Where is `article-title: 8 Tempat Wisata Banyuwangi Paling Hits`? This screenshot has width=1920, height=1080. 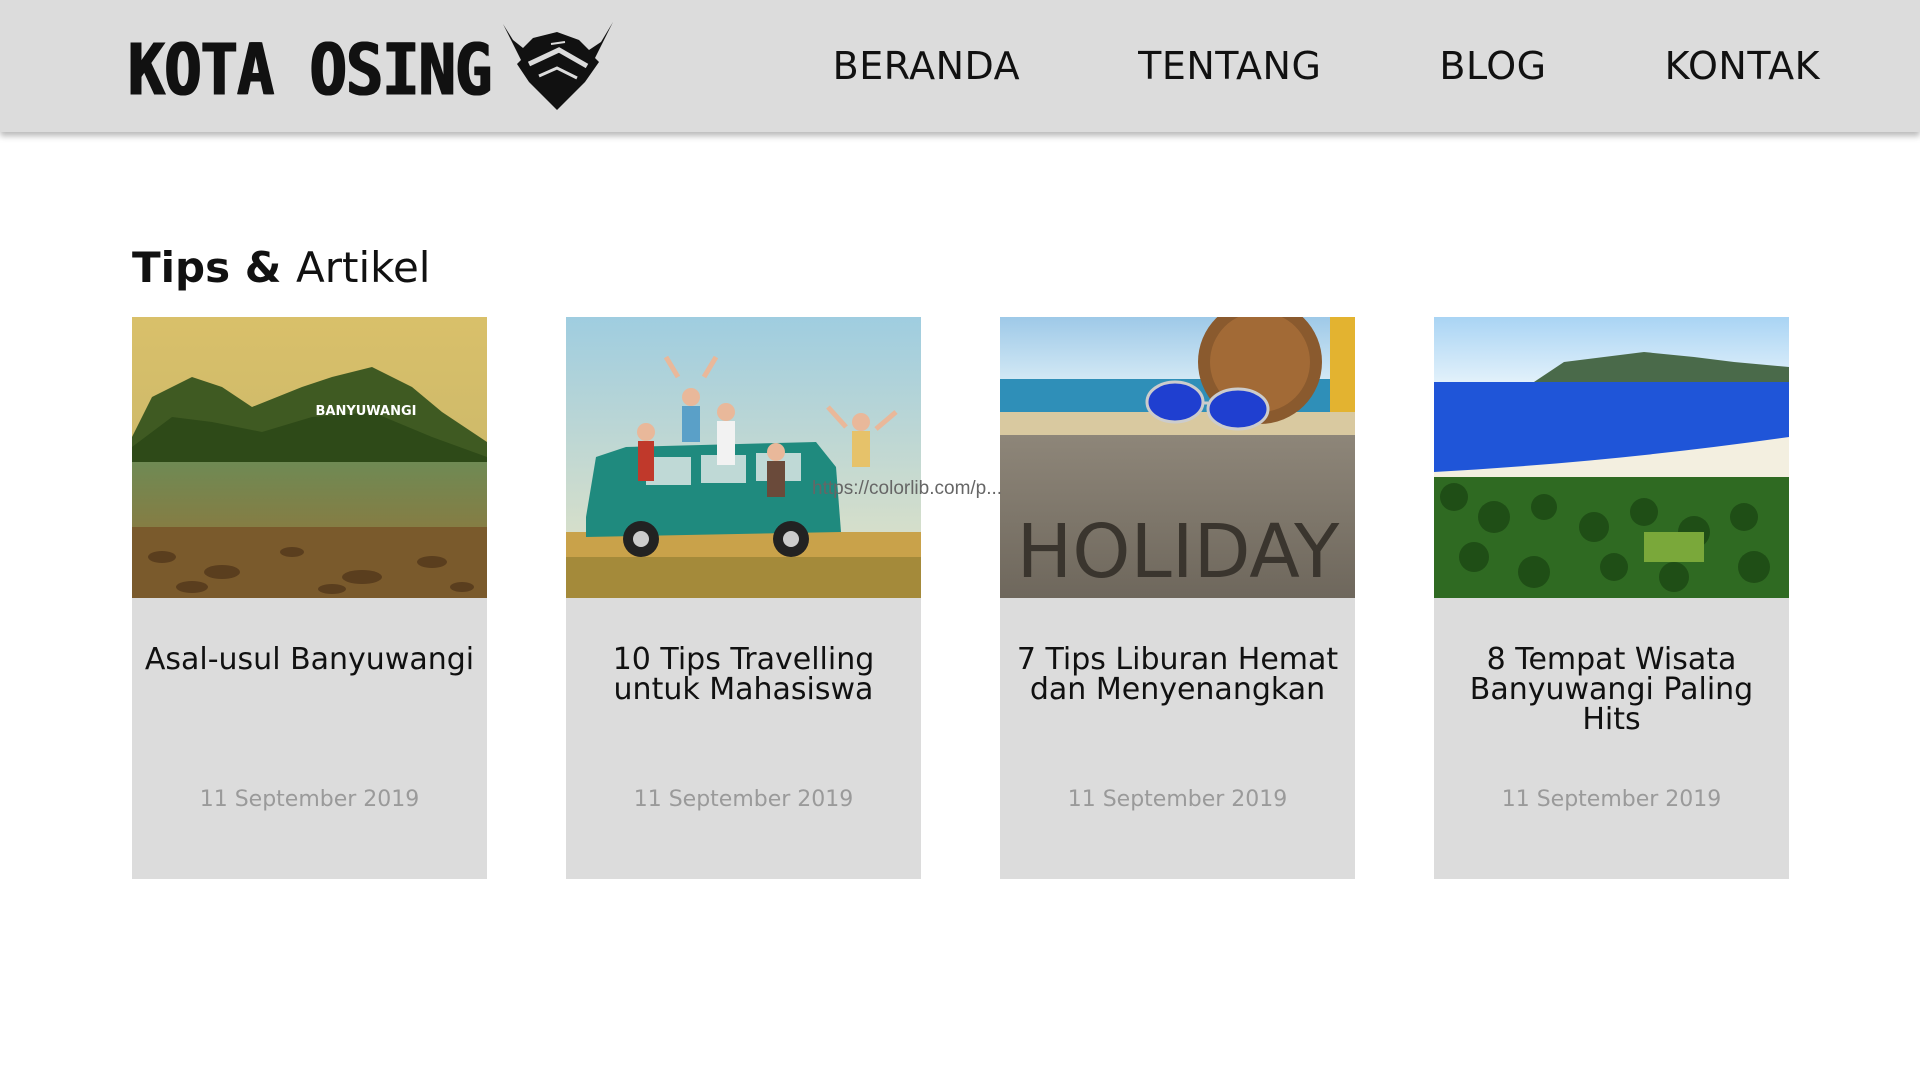
article-title: 8 Tempat Wisata Banyuwangi Paling Hits is located at coordinates (1611, 690).